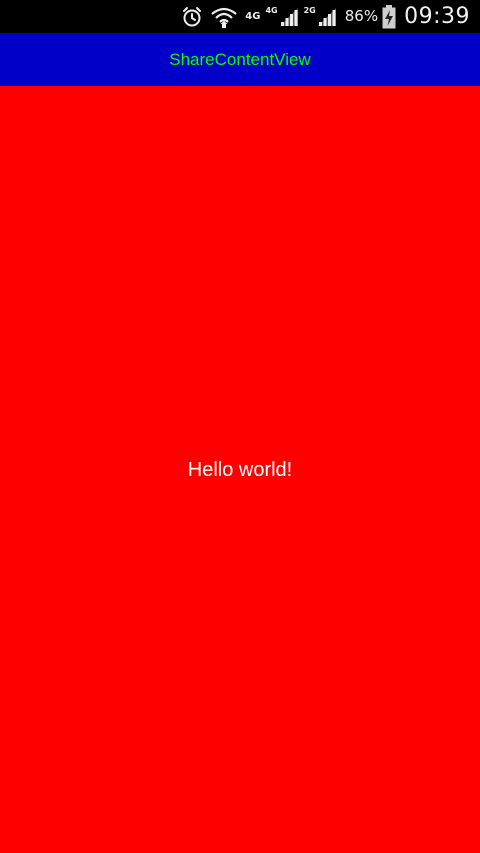 The image size is (480, 853). What do you see at coordinates (271, 10) in the screenshot?
I see `network-type-small-label: 4G` at bounding box center [271, 10].